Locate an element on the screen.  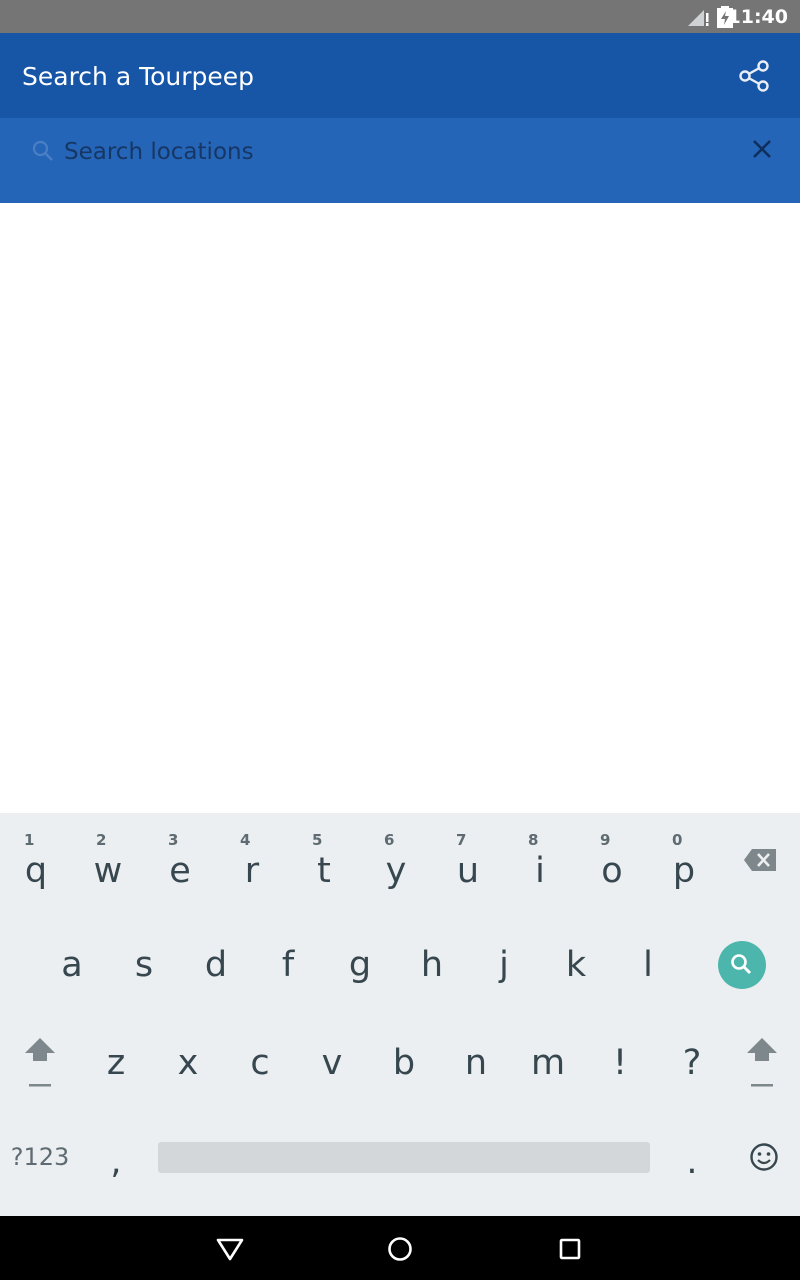
key-label: l is located at coordinates (648, 965).